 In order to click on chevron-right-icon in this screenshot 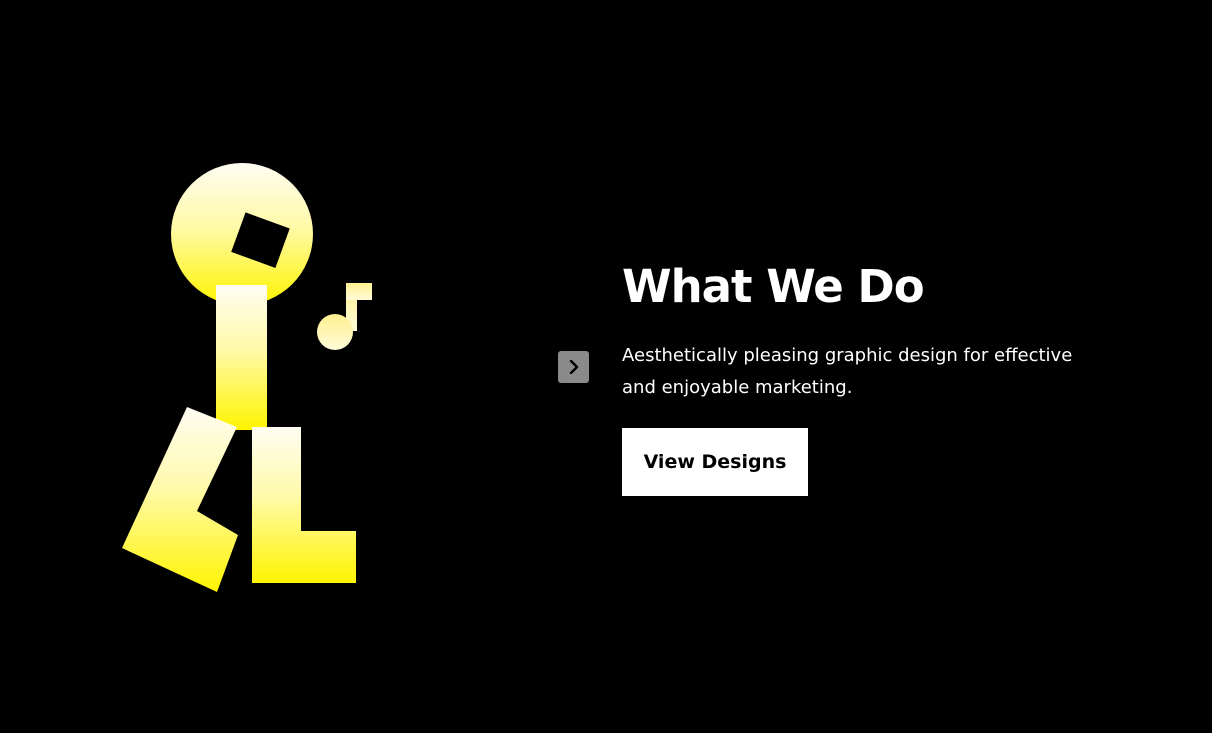, I will do `click(574, 367)`.